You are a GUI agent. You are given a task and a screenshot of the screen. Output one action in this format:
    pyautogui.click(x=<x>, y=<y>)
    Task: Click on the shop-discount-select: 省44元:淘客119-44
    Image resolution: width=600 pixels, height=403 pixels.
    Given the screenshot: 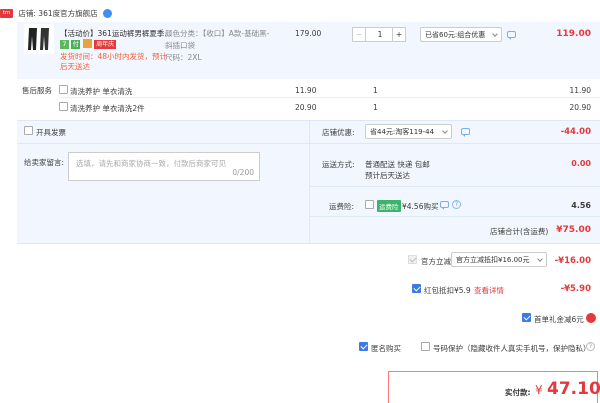 What is the action you would take?
    pyautogui.click(x=408, y=131)
    